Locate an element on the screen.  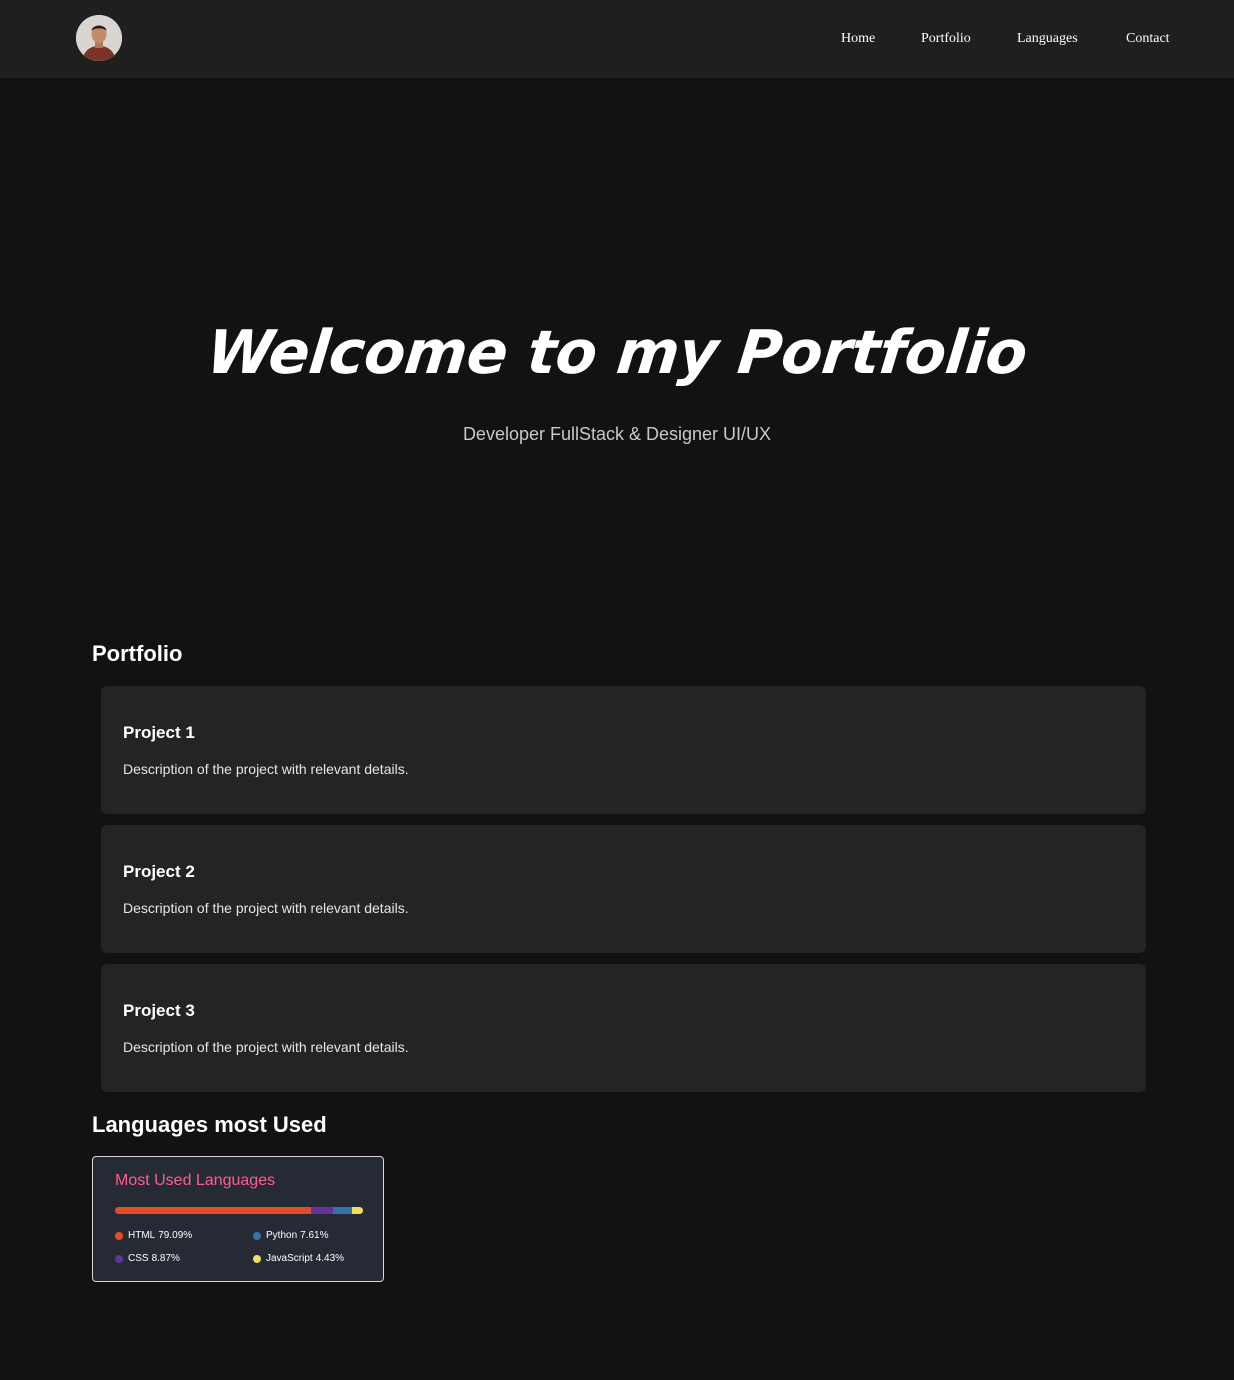
legend-javascript: JavaScript 4.43% is located at coordinates (298, 1258).